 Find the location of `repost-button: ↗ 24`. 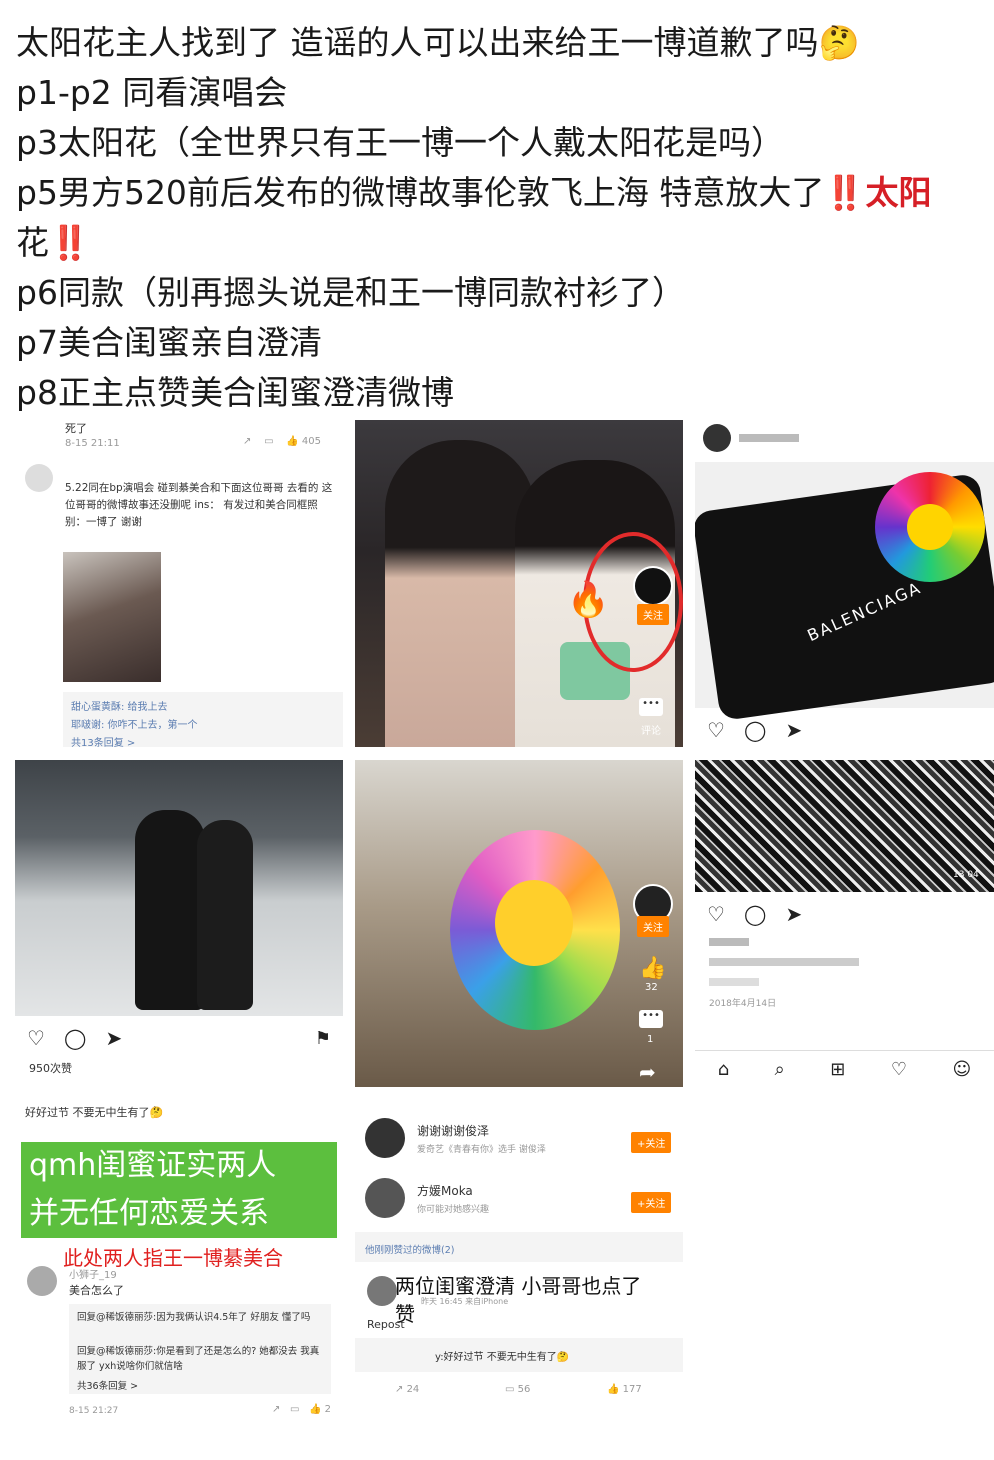

repost-button: ↗ 24 is located at coordinates (407, 1389).